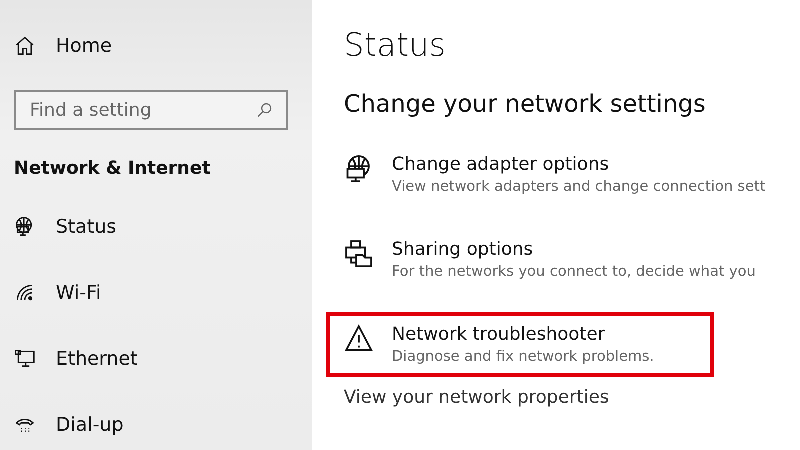  What do you see at coordinates (579, 187) in the screenshot?
I see `option-description: View network adapters and change connection sett` at bounding box center [579, 187].